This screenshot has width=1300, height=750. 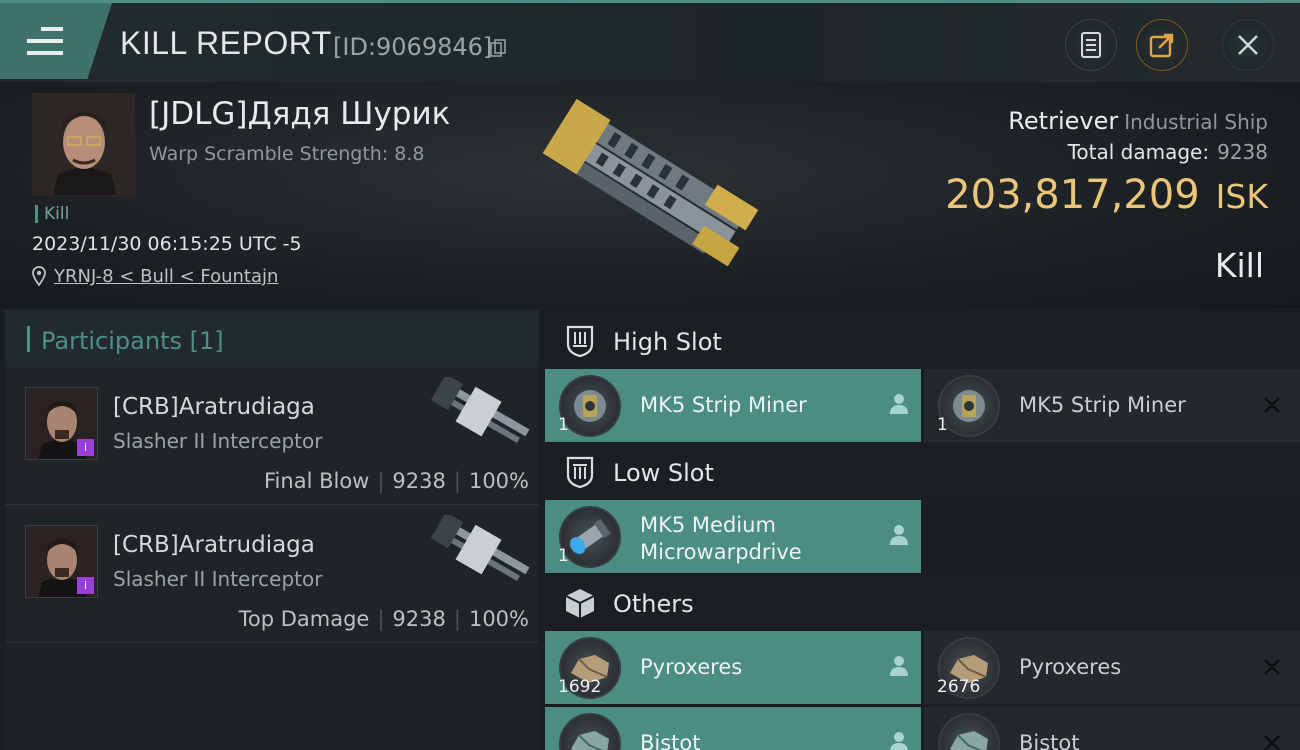 What do you see at coordinates (708, 525) in the screenshot?
I see `item-name-line1: MK5 Medium` at bounding box center [708, 525].